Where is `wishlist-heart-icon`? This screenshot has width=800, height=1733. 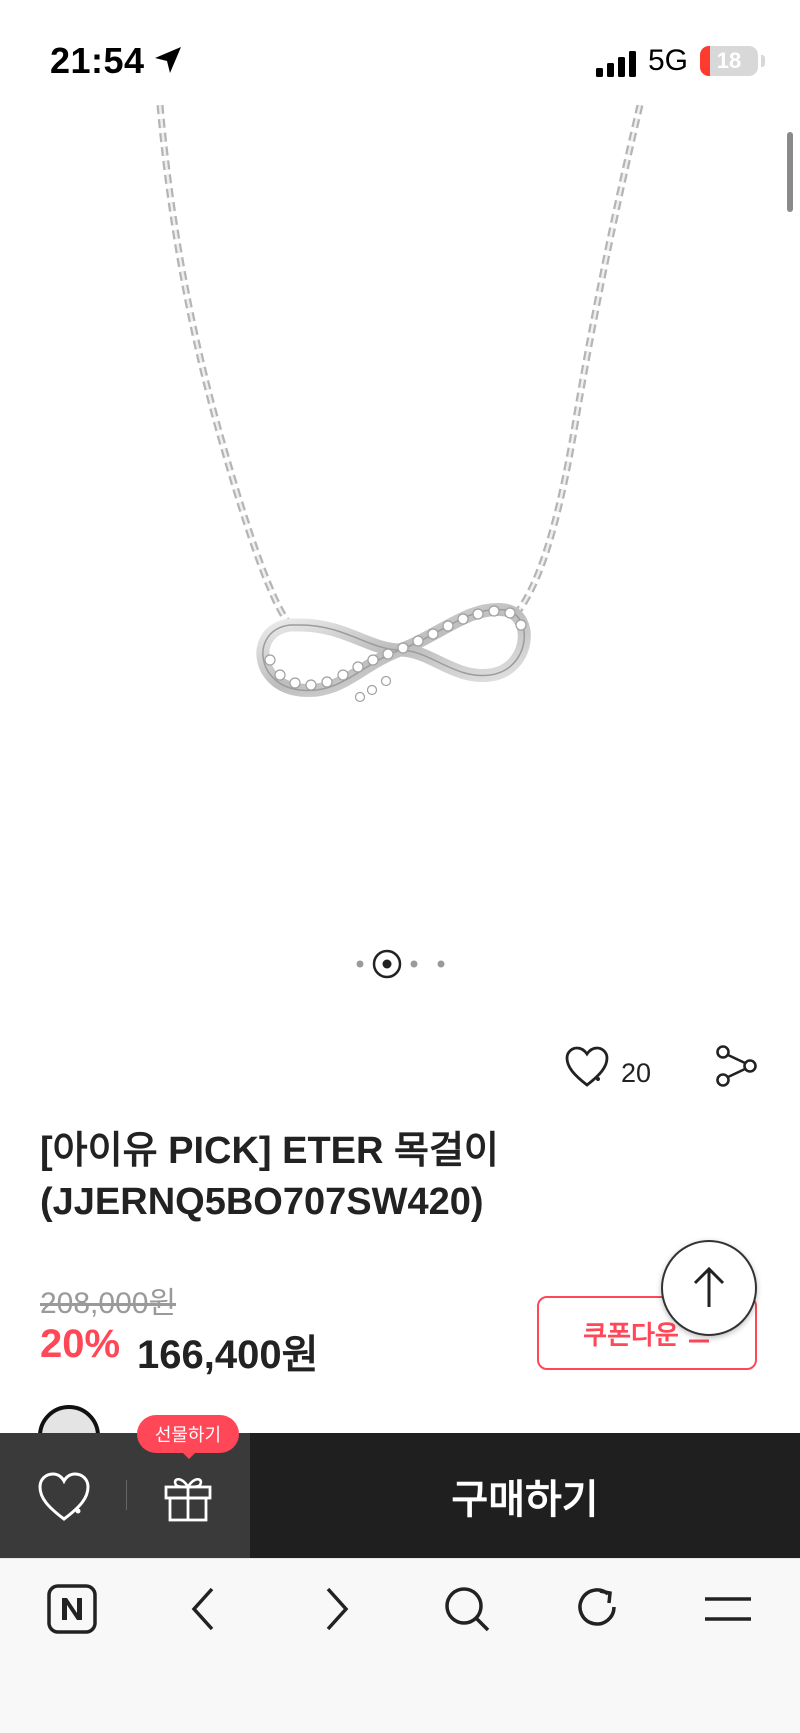 wishlist-heart-icon is located at coordinates (64, 1497).